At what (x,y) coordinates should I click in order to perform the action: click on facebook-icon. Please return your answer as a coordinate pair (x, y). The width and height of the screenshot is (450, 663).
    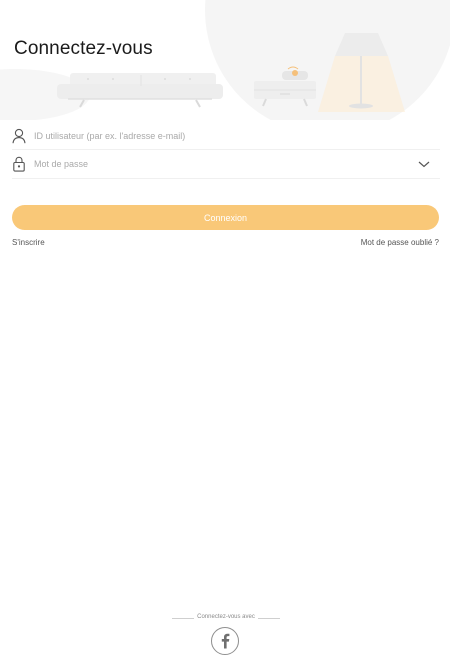
    Looking at the image, I should click on (225, 641).